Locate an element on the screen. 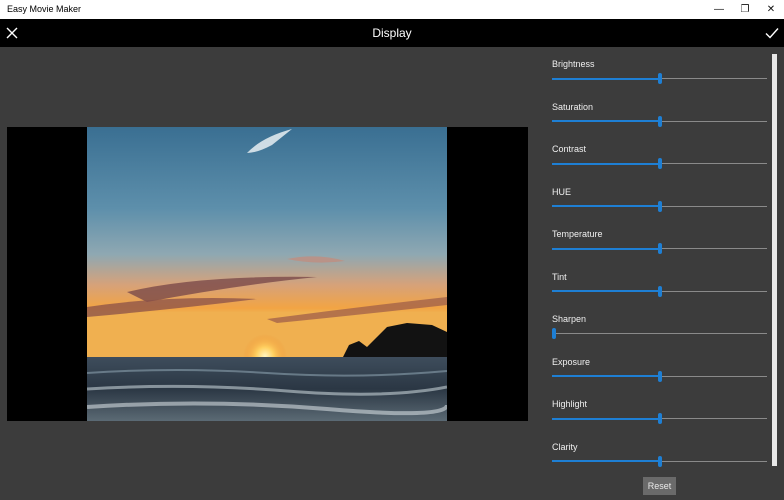 The image size is (784, 500). slider-highlight: Highlight is located at coordinates (659, 412).